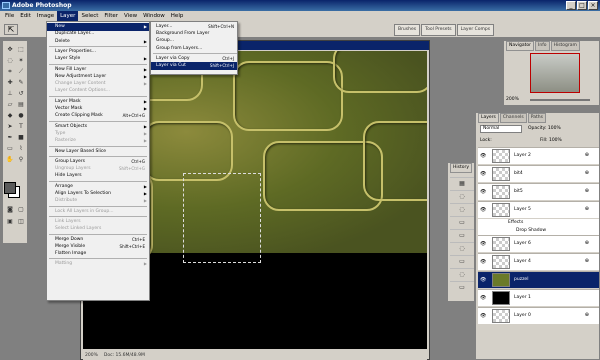 This screenshot has height=360, width=600. What do you see at coordinates (522, 243) in the screenshot?
I see `layer-name: Layer 6` at bounding box center [522, 243].